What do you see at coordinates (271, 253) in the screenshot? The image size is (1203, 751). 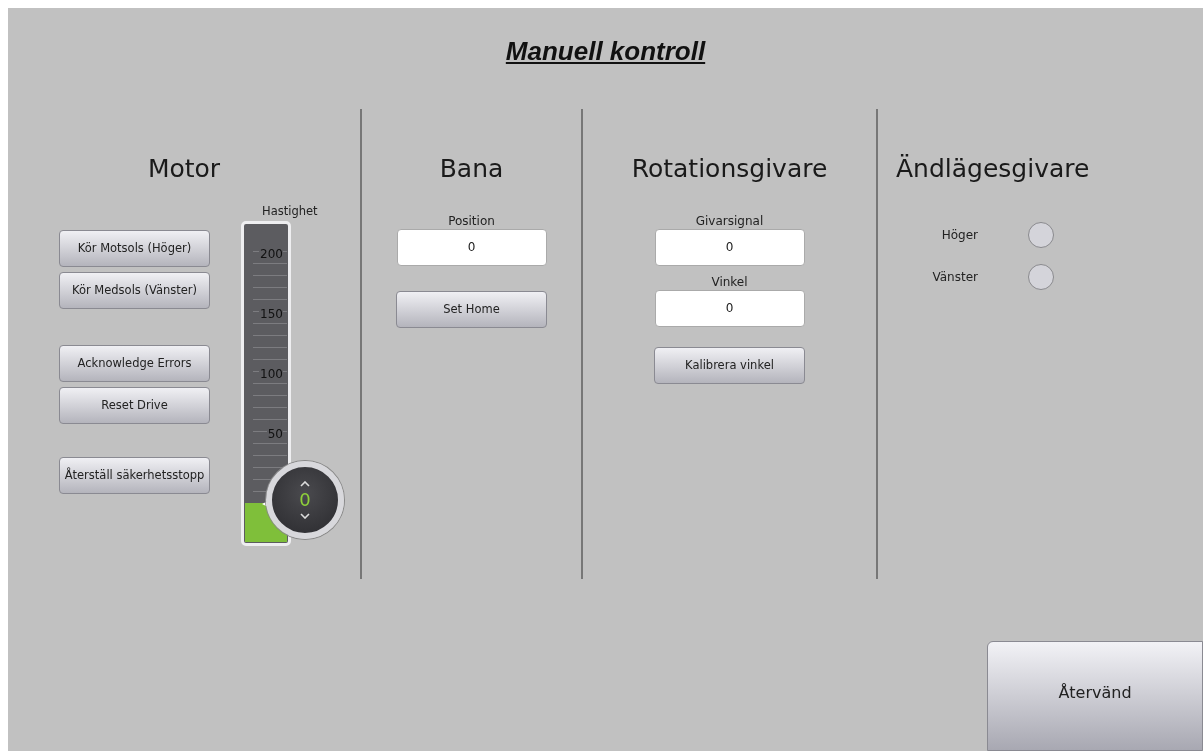 I see `scale-label: 200` at bounding box center [271, 253].